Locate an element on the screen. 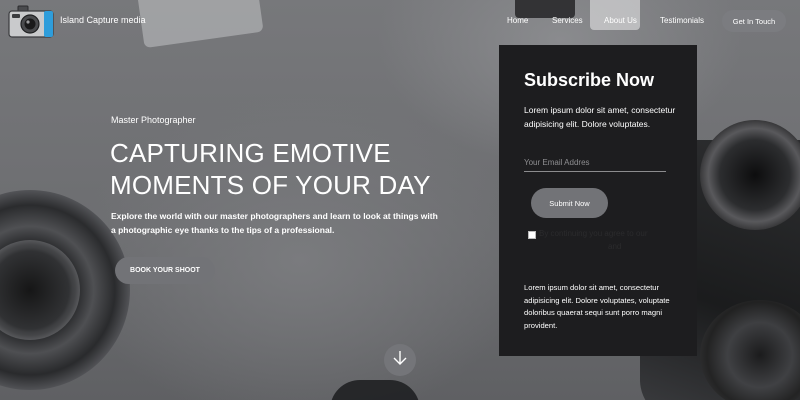 This screenshot has width=800, height=400. camera-icon is located at coordinates (31, 21).